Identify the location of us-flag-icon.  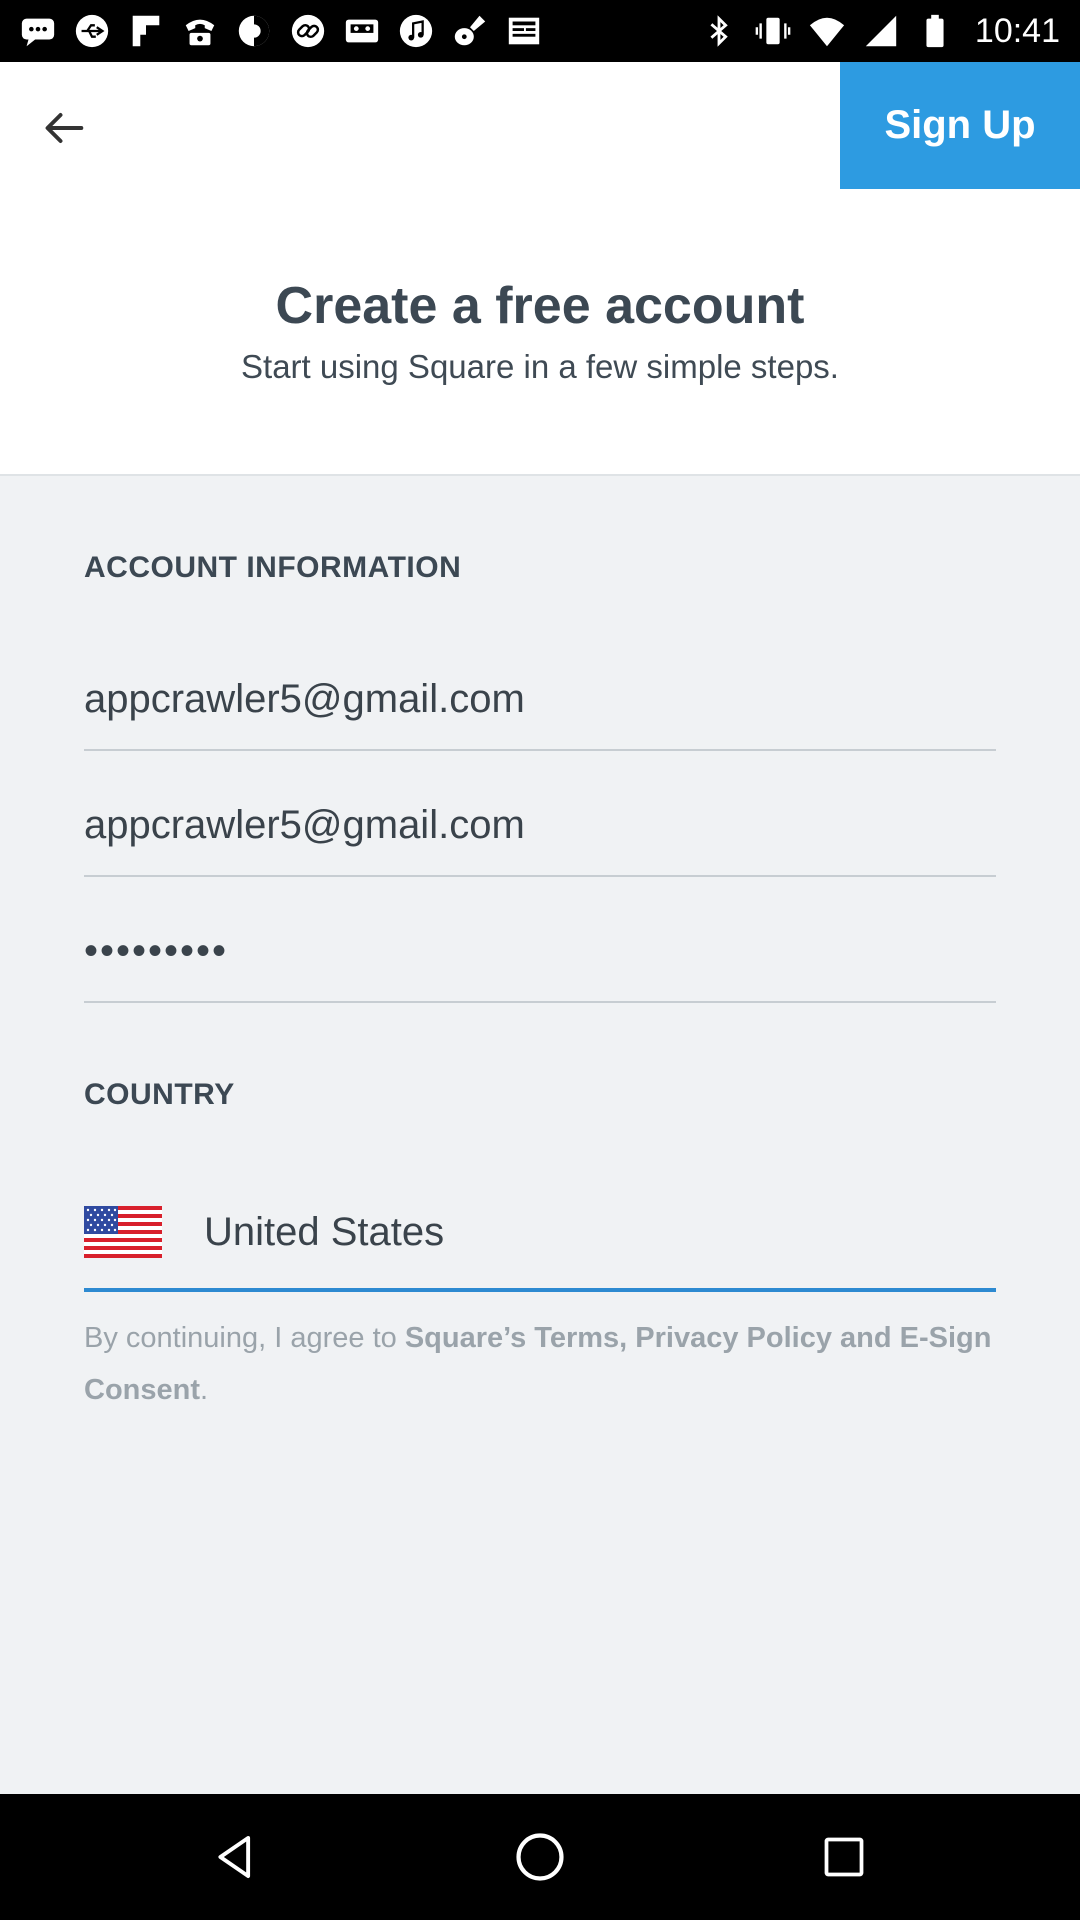
(123, 1232).